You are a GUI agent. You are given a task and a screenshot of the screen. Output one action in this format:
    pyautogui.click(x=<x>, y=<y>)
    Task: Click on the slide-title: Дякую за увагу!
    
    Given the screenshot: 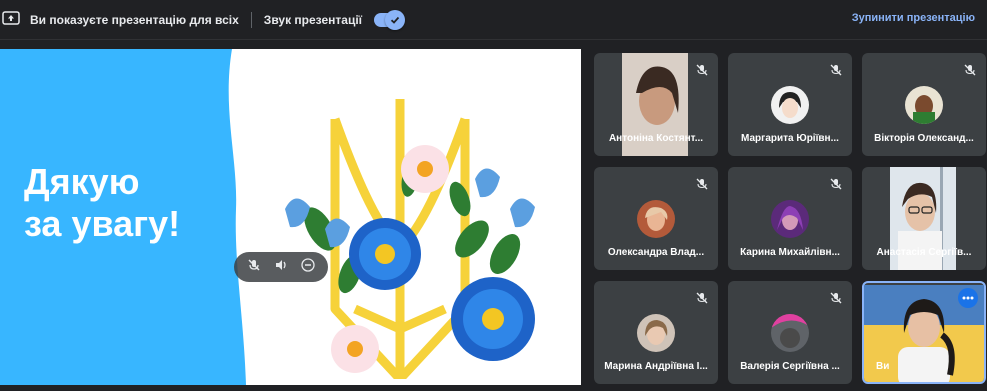 What is the action you would take?
    pyautogui.click(x=102, y=203)
    